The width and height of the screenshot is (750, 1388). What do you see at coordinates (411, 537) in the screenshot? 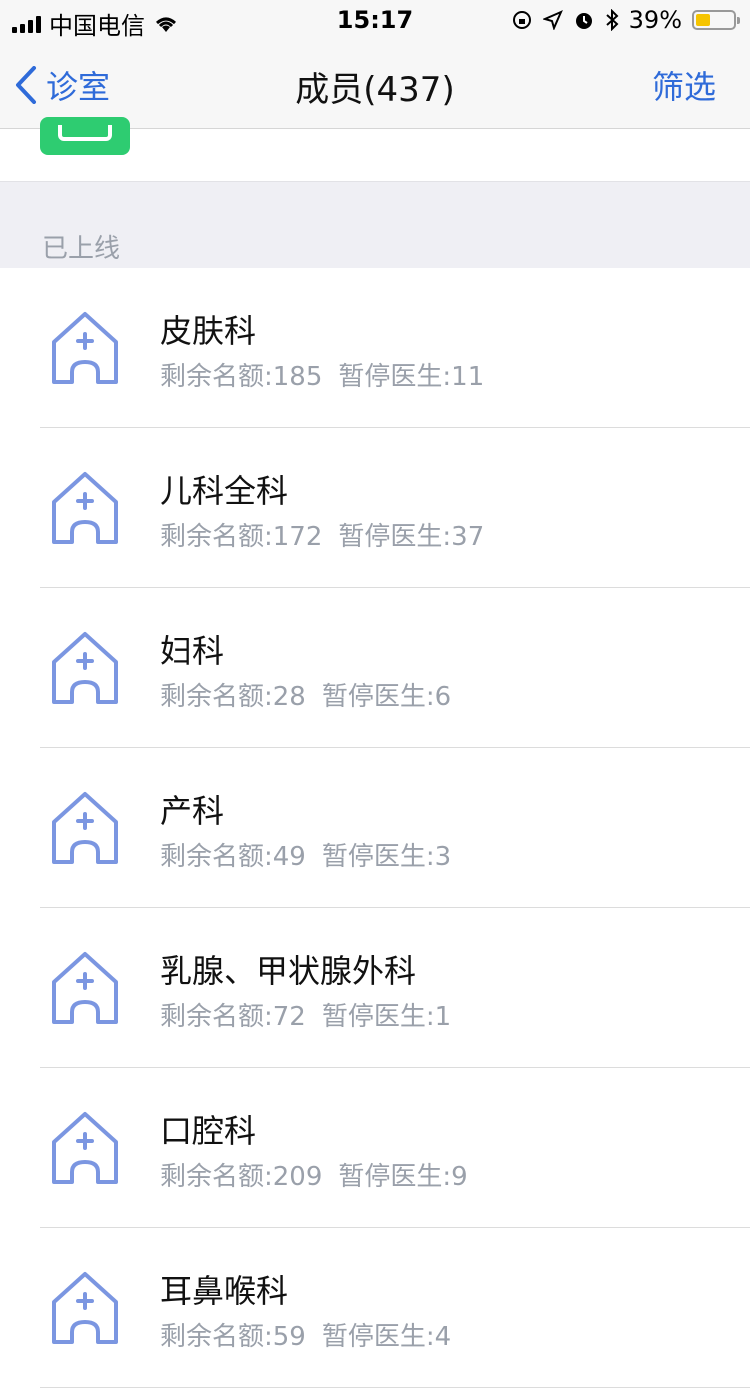
I see `paused-doctors: 暂停医生:37` at bounding box center [411, 537].